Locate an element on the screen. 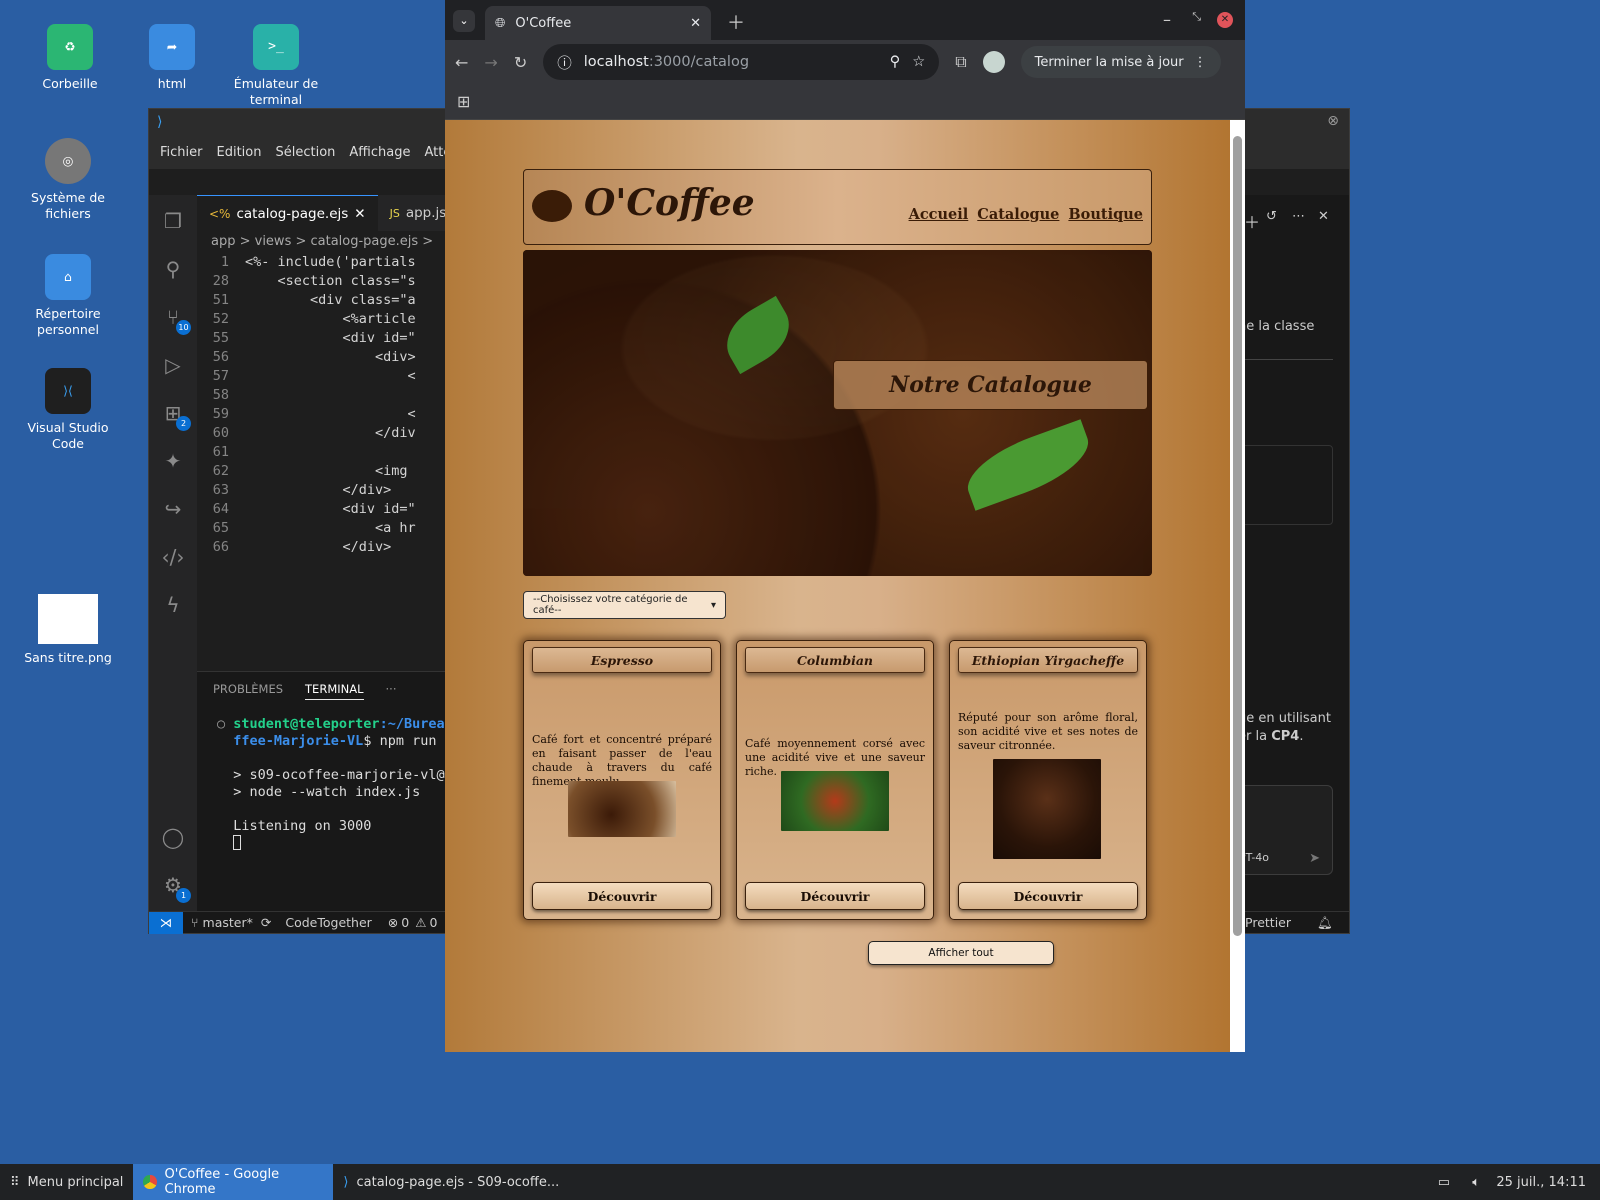 This screenshot has width=1600, height=1200. desktop-icon-html: ➦ html is located at coordinates (172, 58).